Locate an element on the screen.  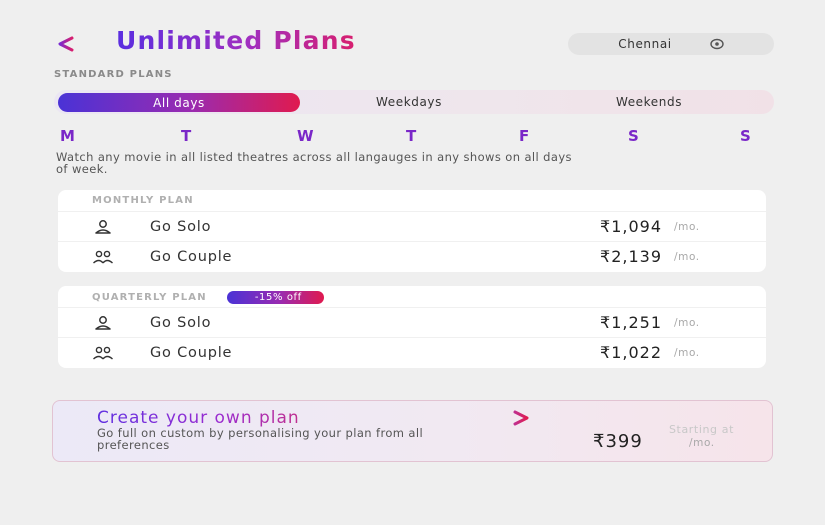
city-label: Chennai is located at coordinates (645, 44).